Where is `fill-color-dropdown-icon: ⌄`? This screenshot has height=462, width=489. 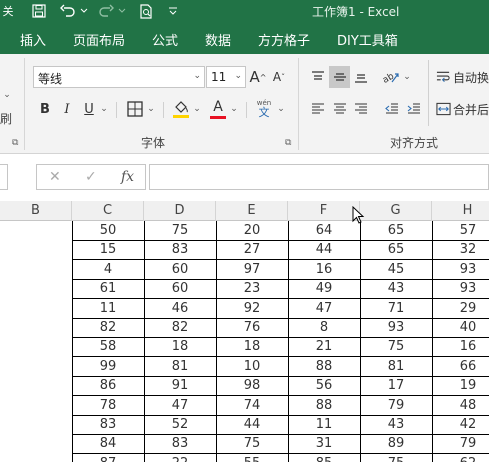 fill-color-dropdown-icon: ⌄ is located at coordinates (197, 109).